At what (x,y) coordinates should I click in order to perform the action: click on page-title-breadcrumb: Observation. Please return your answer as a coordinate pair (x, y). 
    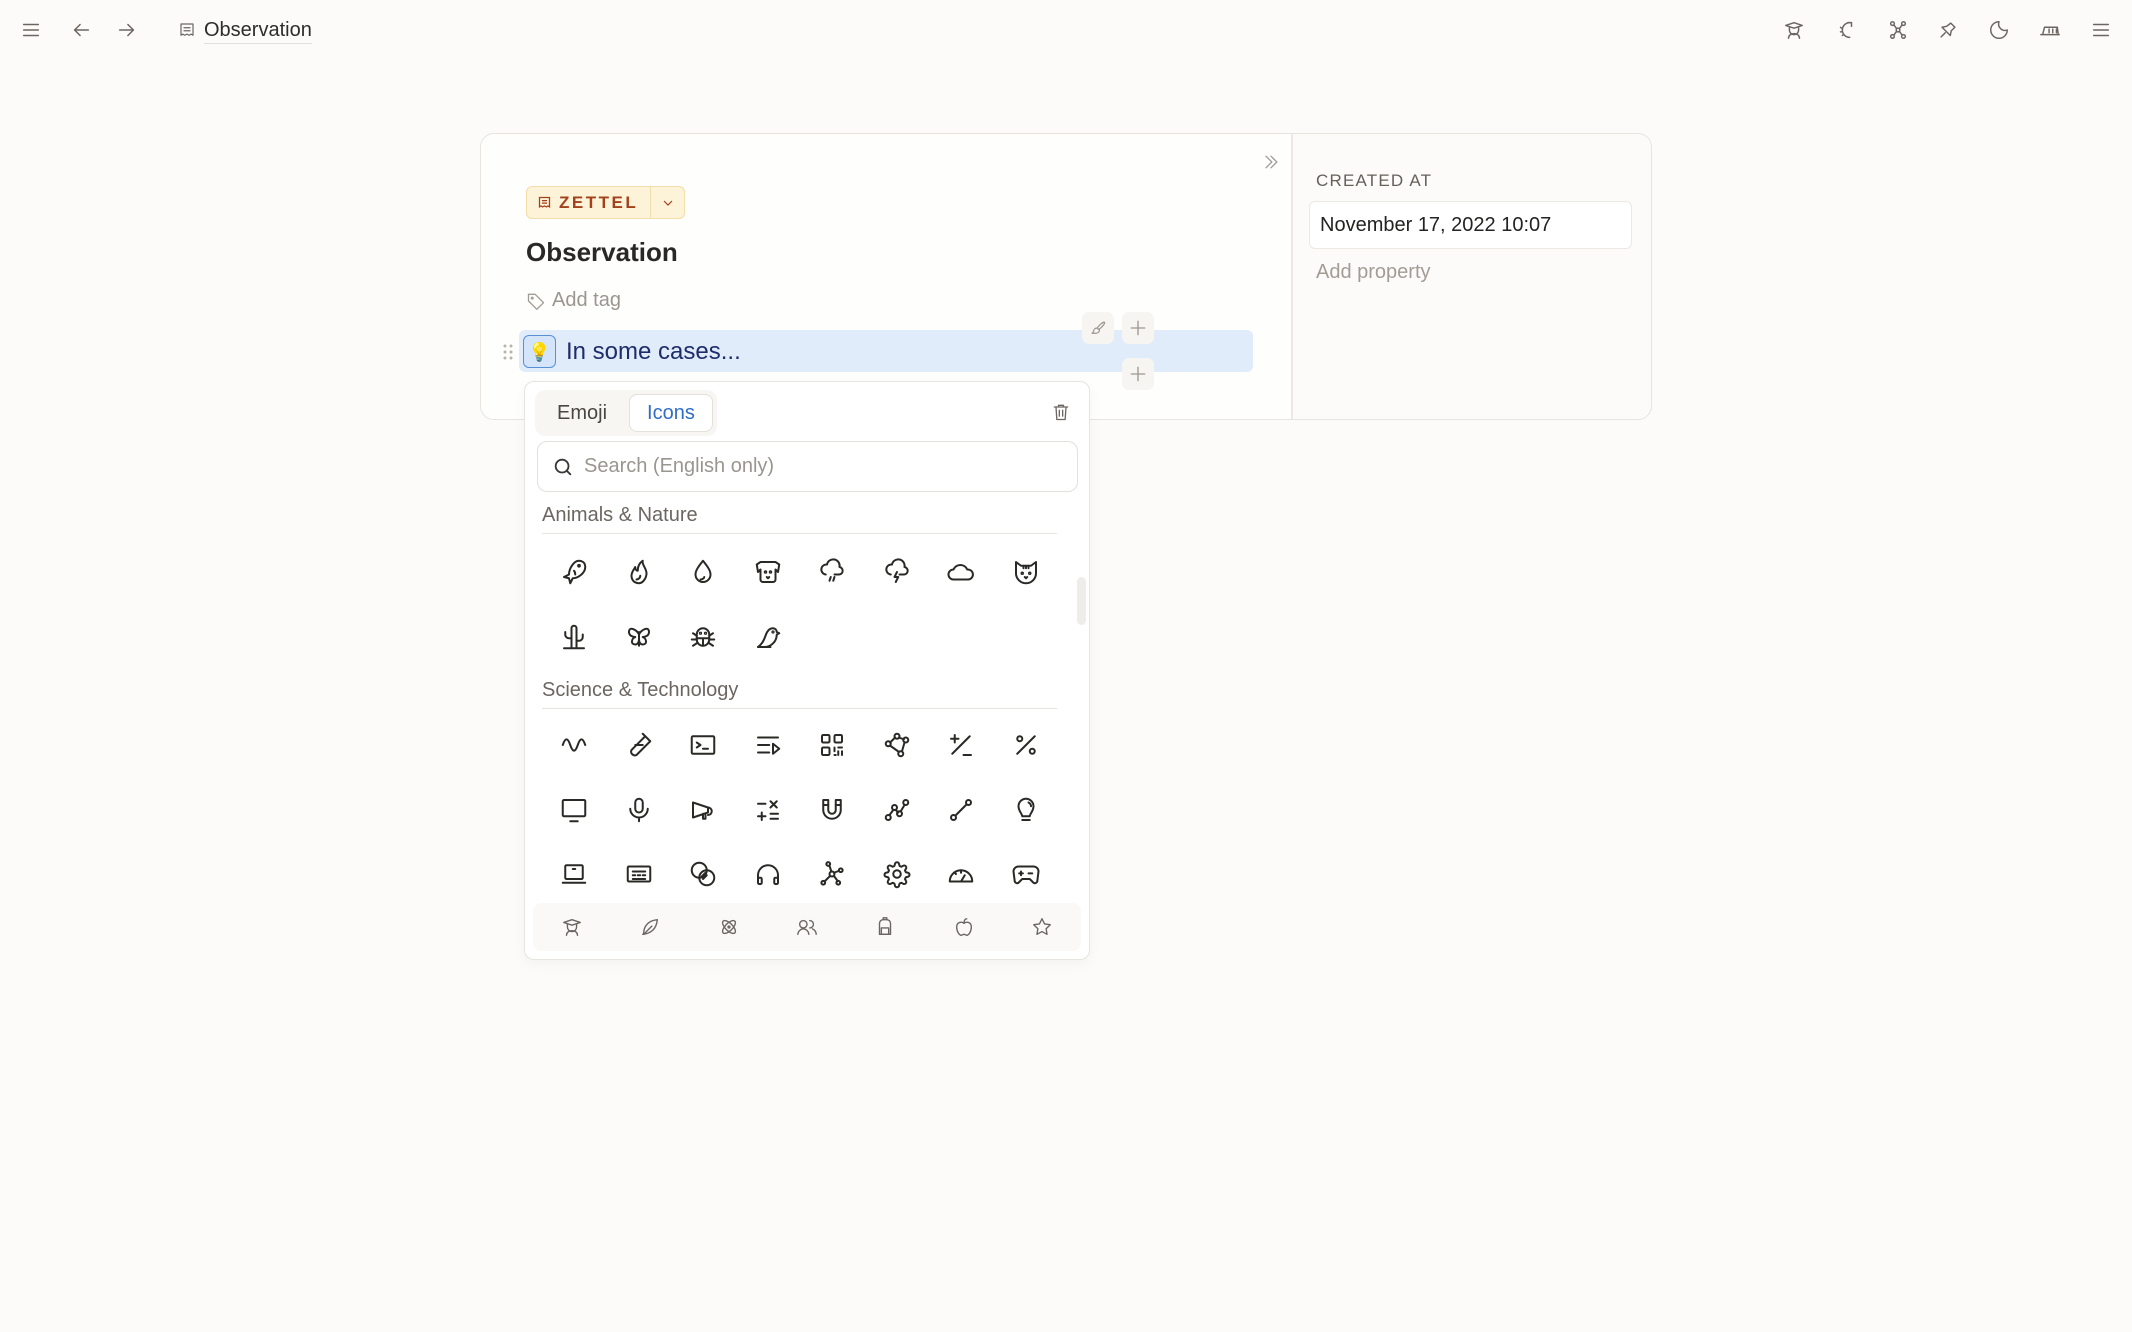
    Looking at the image, I should click on (258, 30).